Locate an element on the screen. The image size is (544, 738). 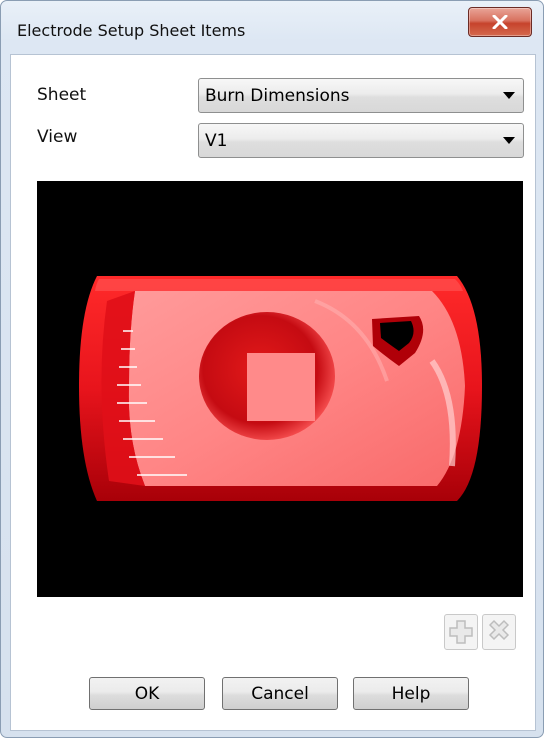
add-item-button is located at coordinates (461, 632).